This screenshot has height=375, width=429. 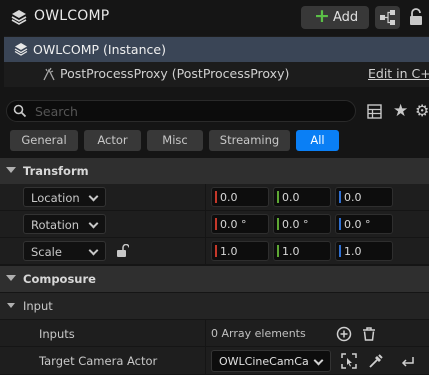 I want to click on section-composure: Composure, so click(x=214, y=279).